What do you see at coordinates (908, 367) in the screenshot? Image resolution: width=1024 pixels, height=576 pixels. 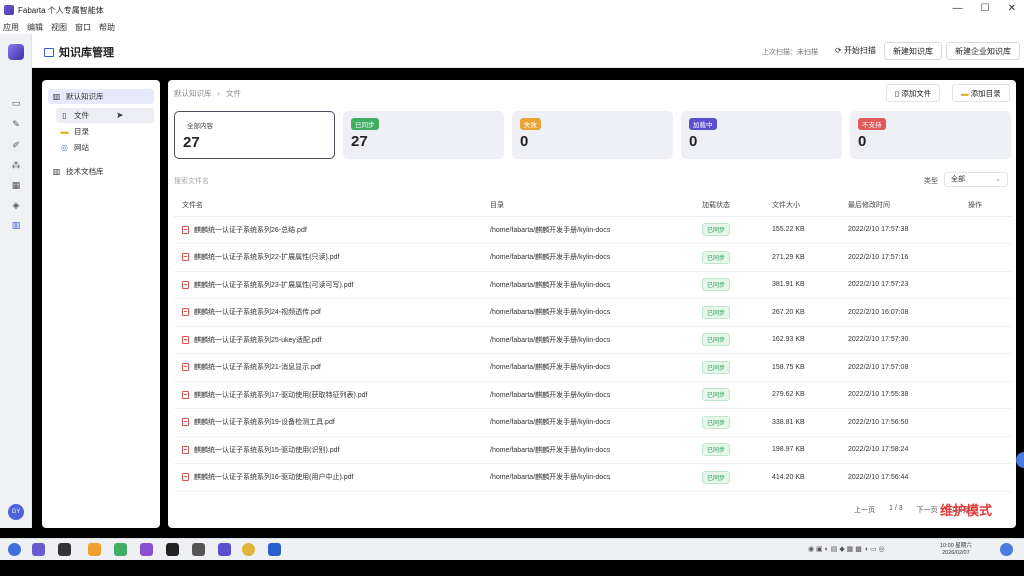 I see `cell-modified: 2022/2/10 17:57:08` at bounding box center [908, 367].